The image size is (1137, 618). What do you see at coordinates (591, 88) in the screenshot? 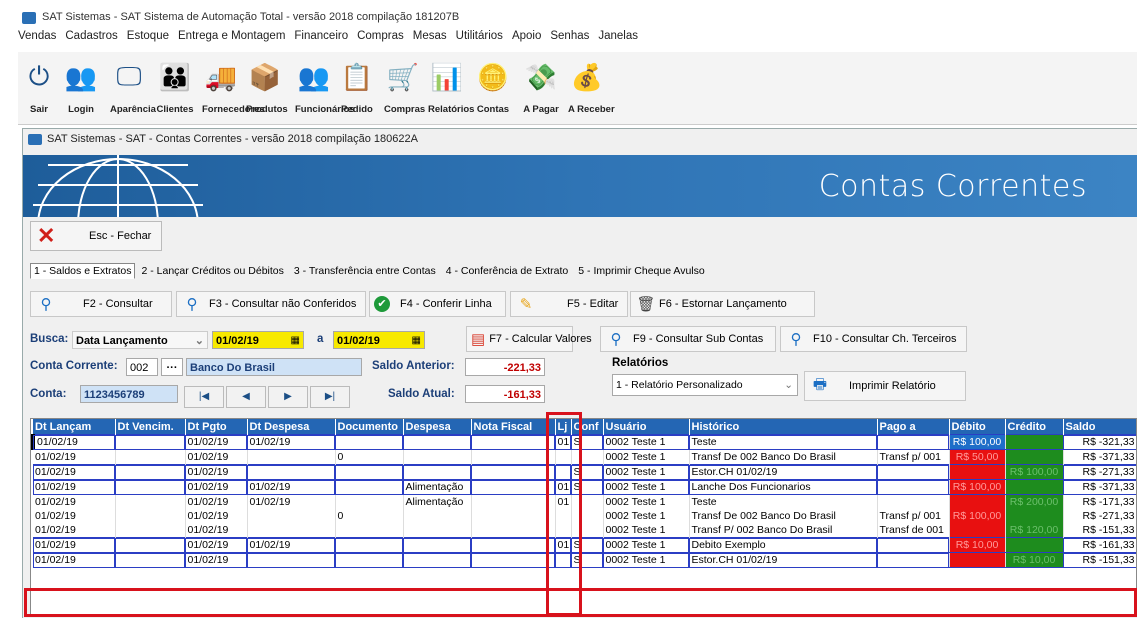
I see `toolbar-button-12: 💰 A Receber` at bounding box center [591, 88].